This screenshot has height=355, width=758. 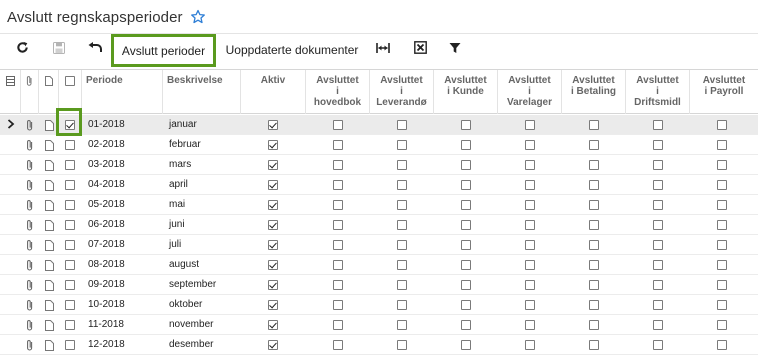 What do you see at coordinates (22, 50) in the screenshot?
I see `refresh-button` at bounding box center [22, 50].